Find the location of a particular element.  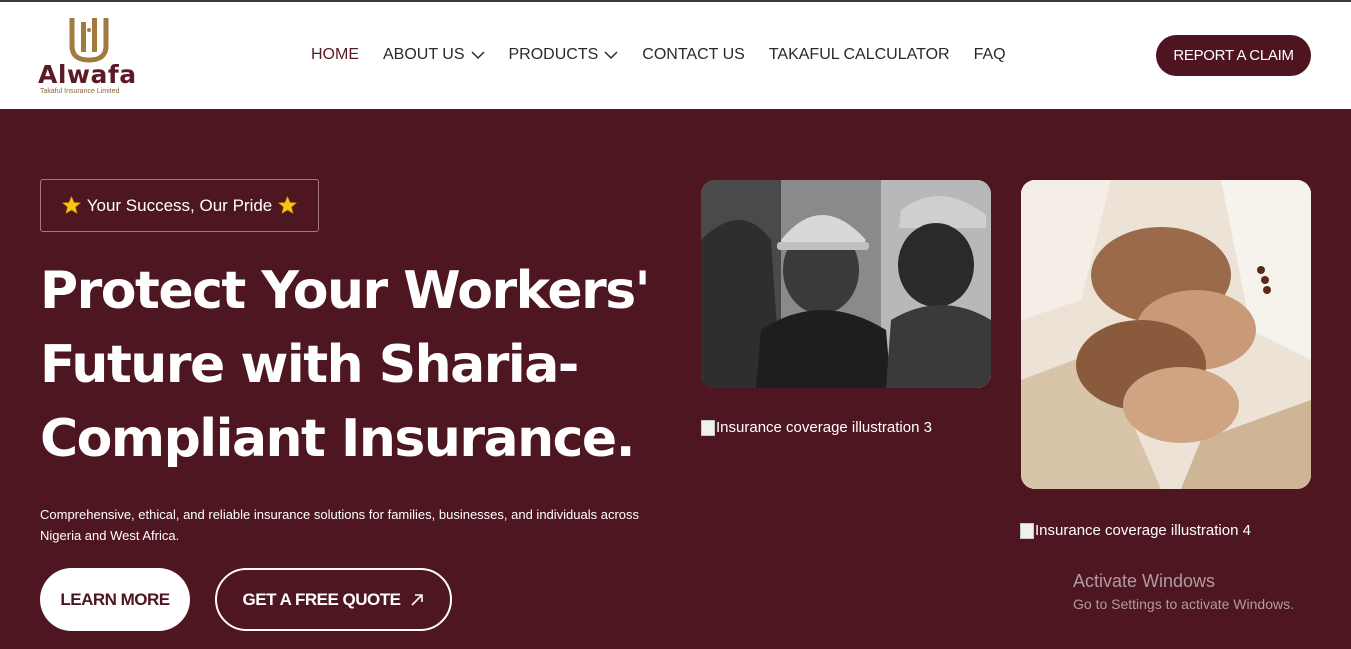

get-free-quote-button: GET A FREE QUOTE is located at coordinates (333, 599).